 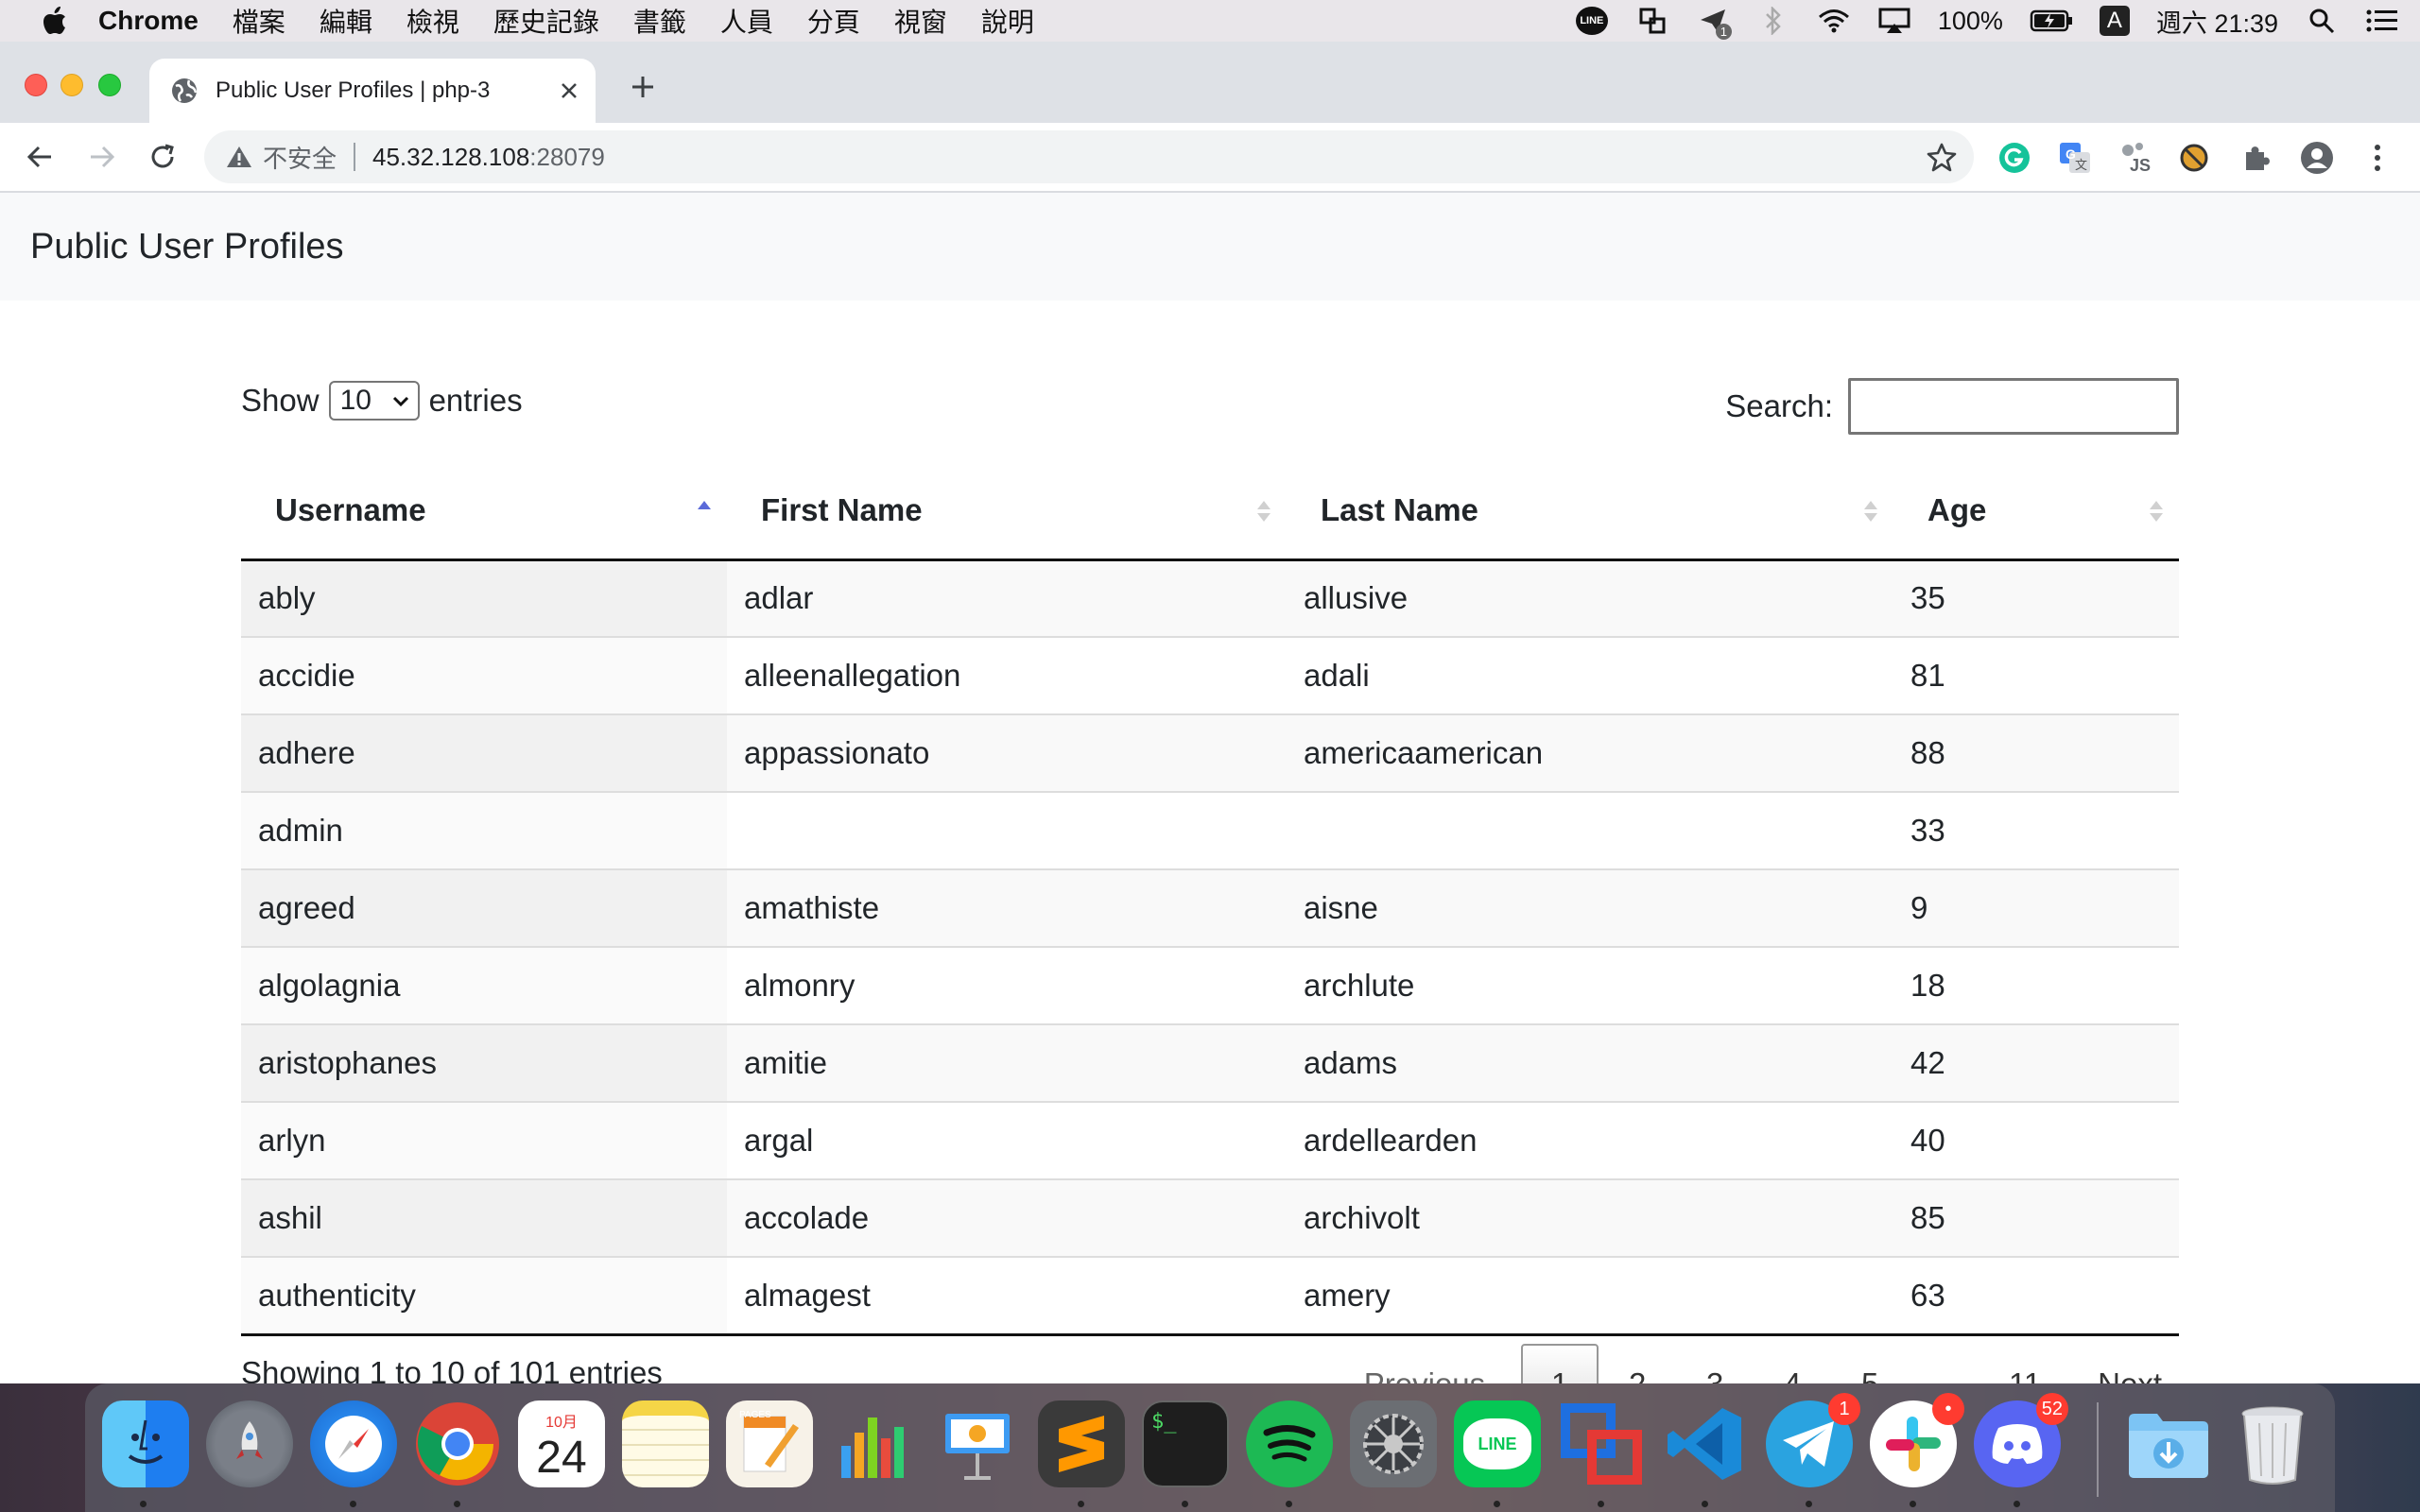 What do you see at coordinates (1601, 1443) in the screenshot?
I see `parallels-icon` at bounding box center [1601, 1443].